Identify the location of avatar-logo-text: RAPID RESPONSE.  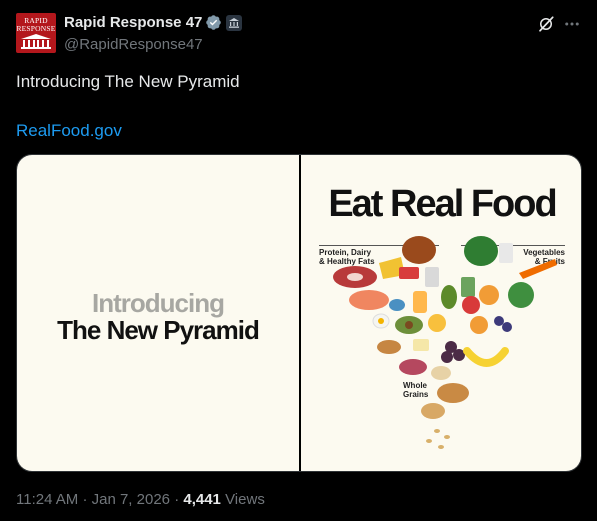
(36, 24).